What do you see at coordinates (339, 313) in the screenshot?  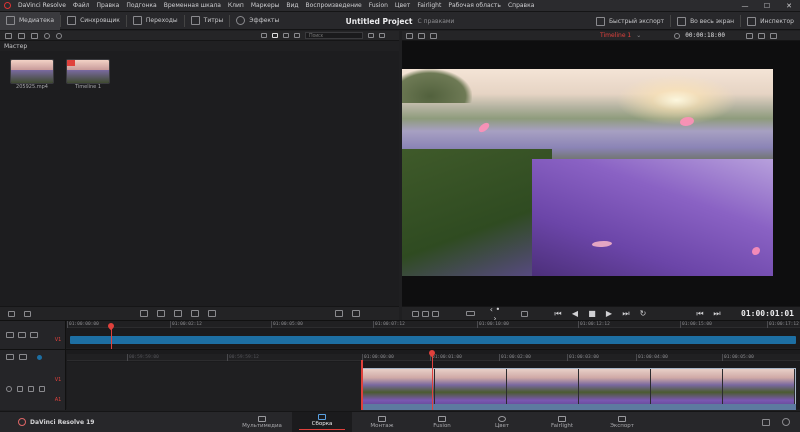 I see `cut-tool-icon` at bounding box center [339, 313].